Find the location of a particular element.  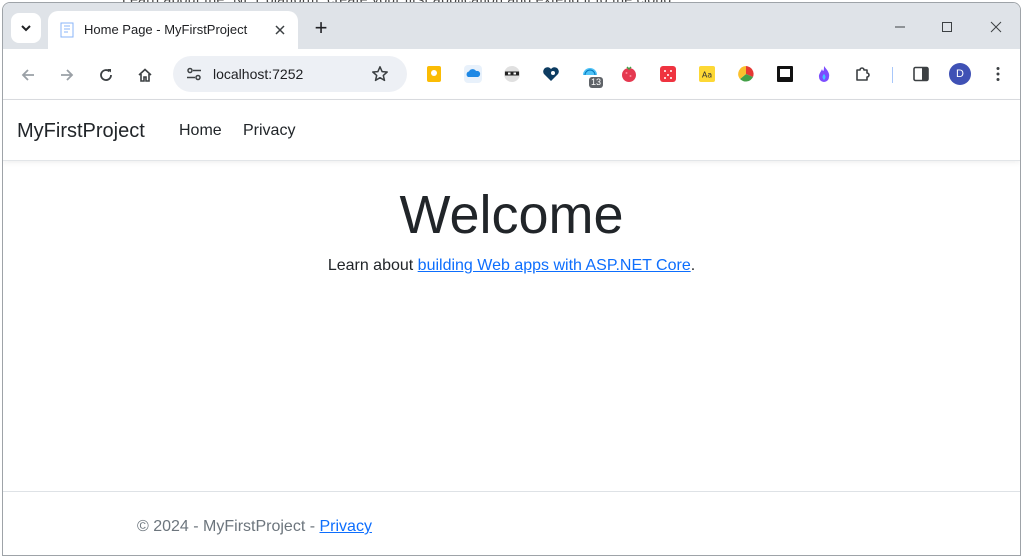

site-navbar: MyFirstProject Home Privacy is located at coordinates (511, 130).